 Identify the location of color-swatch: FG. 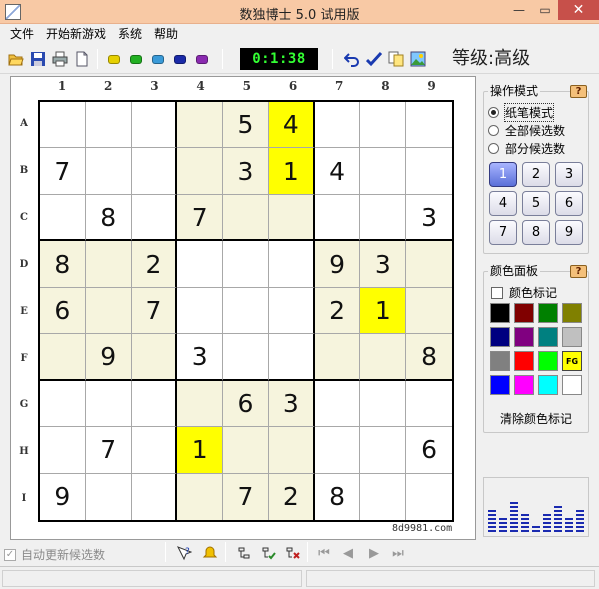
(572, 361).